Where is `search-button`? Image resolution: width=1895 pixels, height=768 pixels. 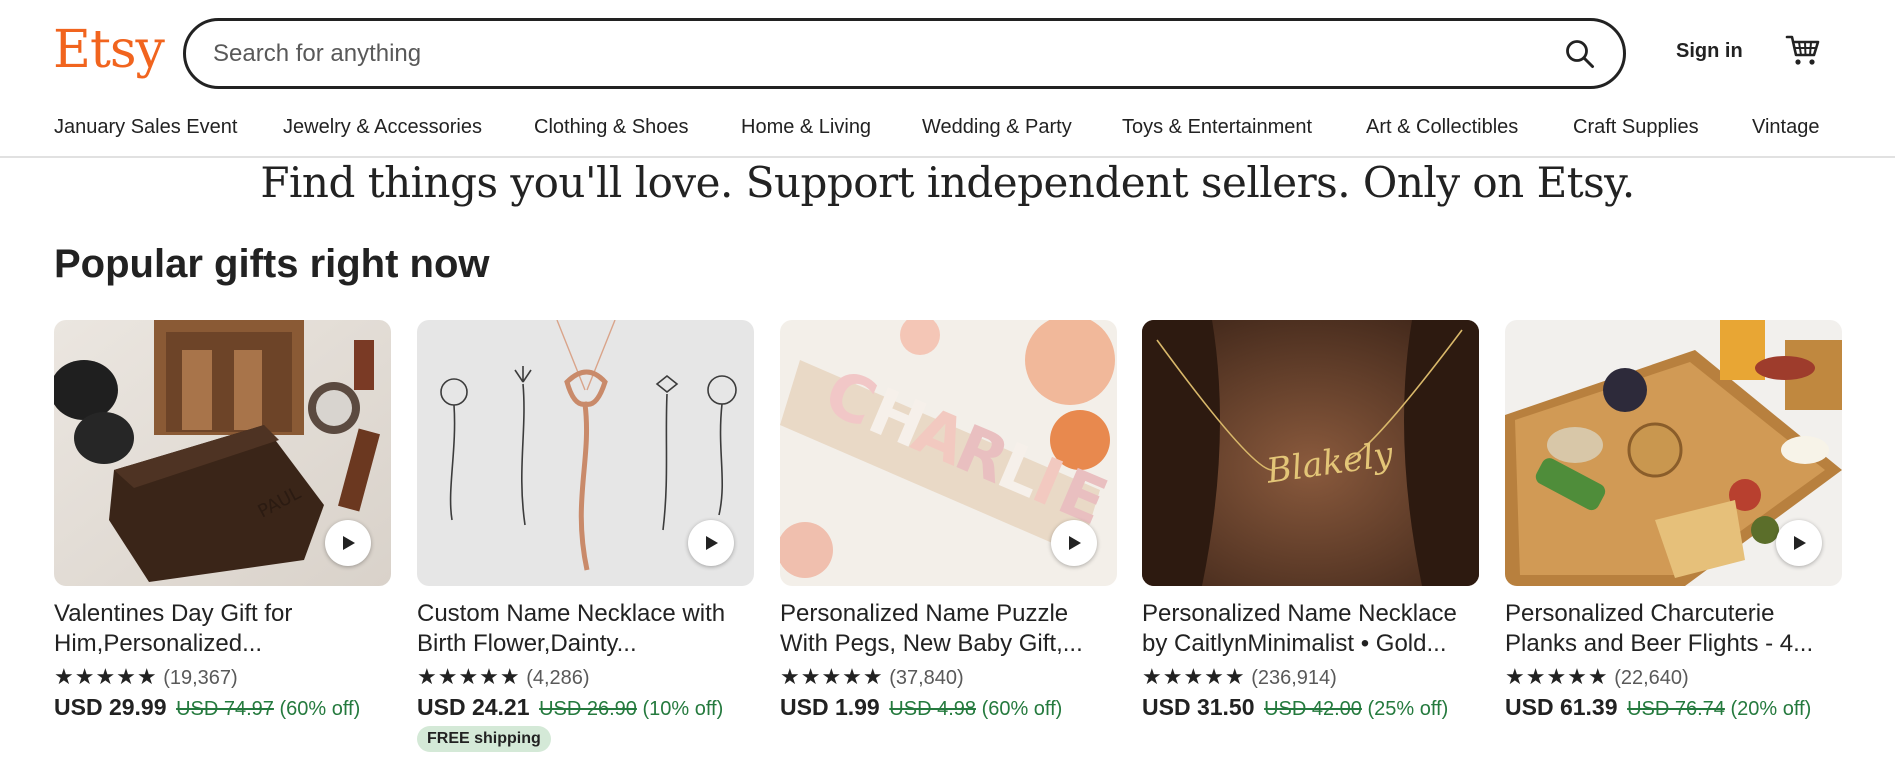
search-button is located at coordinates (1580, 54).